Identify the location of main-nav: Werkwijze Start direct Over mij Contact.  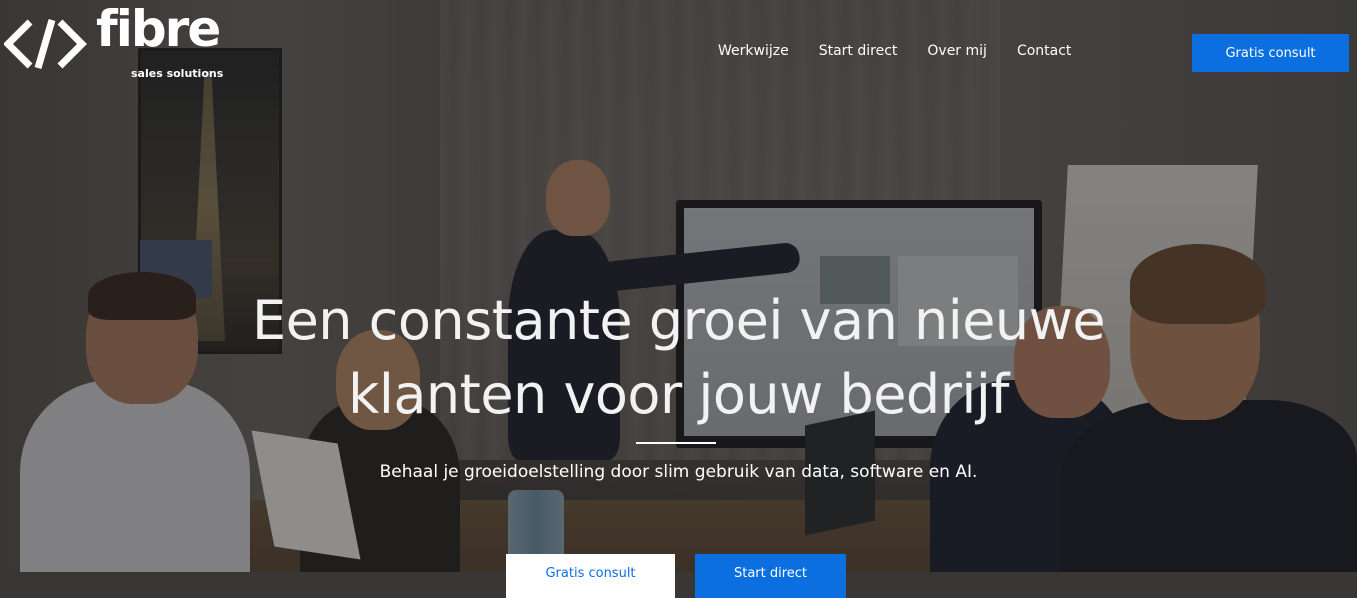
(894, 51).